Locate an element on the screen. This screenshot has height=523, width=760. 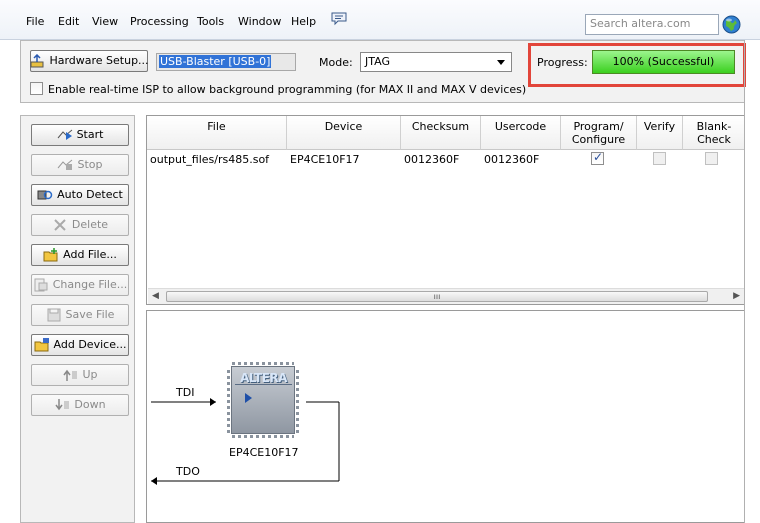
stop-button: Stop is located at coordinates (80, 165).